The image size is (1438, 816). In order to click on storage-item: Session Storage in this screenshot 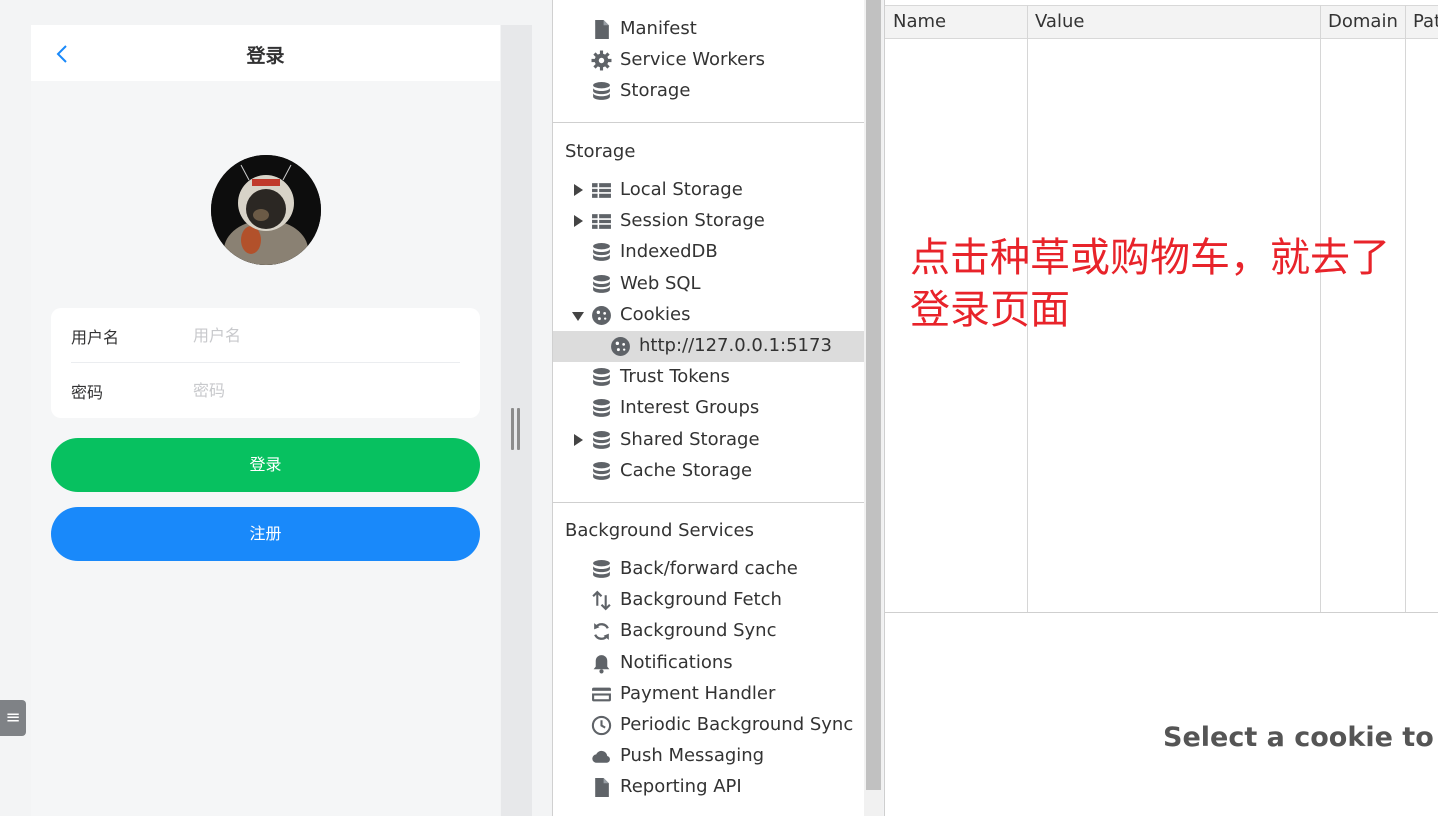, I will do `click(708, 221)`.